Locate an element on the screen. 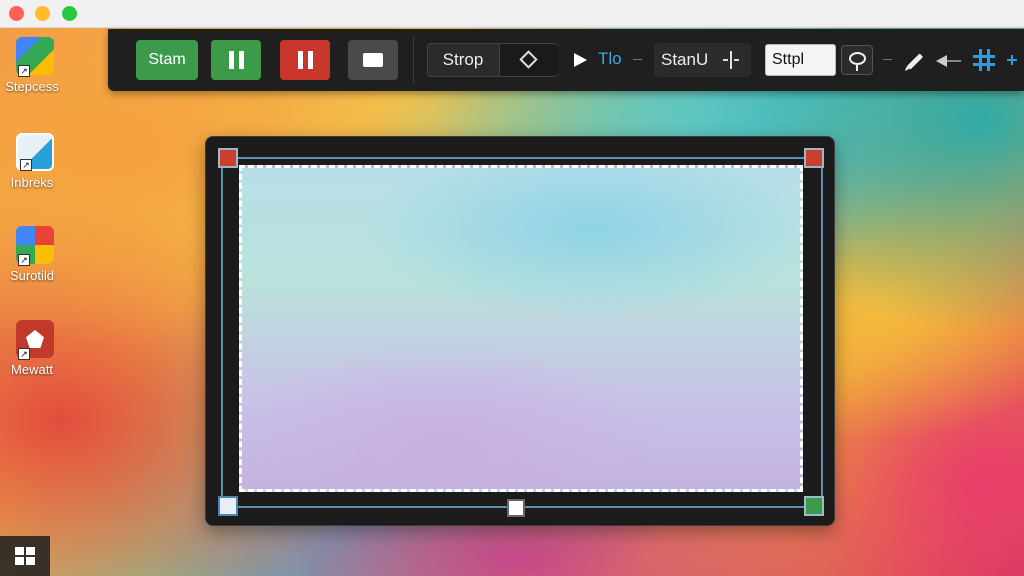 Image resolution: width=1024 pixels, height=576 pixels. desktop-icon-surotild: ↗ Surotild is located at coordinates (35, 254).